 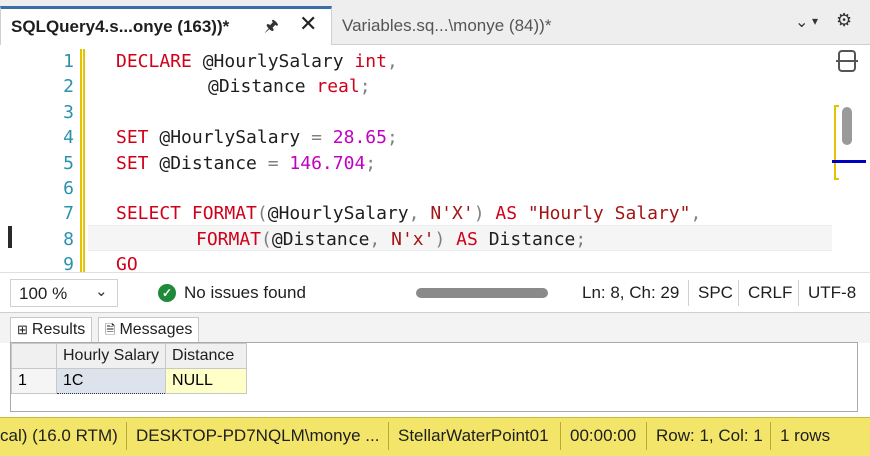 What do you see at coordinates (338, 87) in the screenshot?
I see `type: real` at bounding box center [338, 87].